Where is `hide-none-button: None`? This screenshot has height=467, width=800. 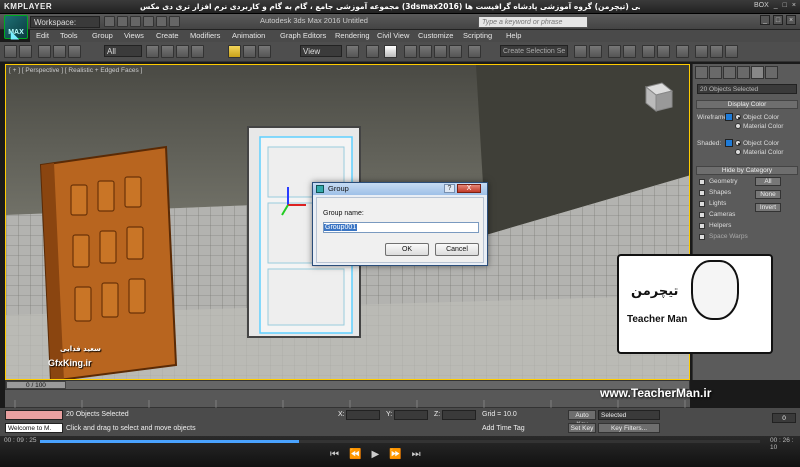 hide-none-button: None is located at coordinates (768, 194).